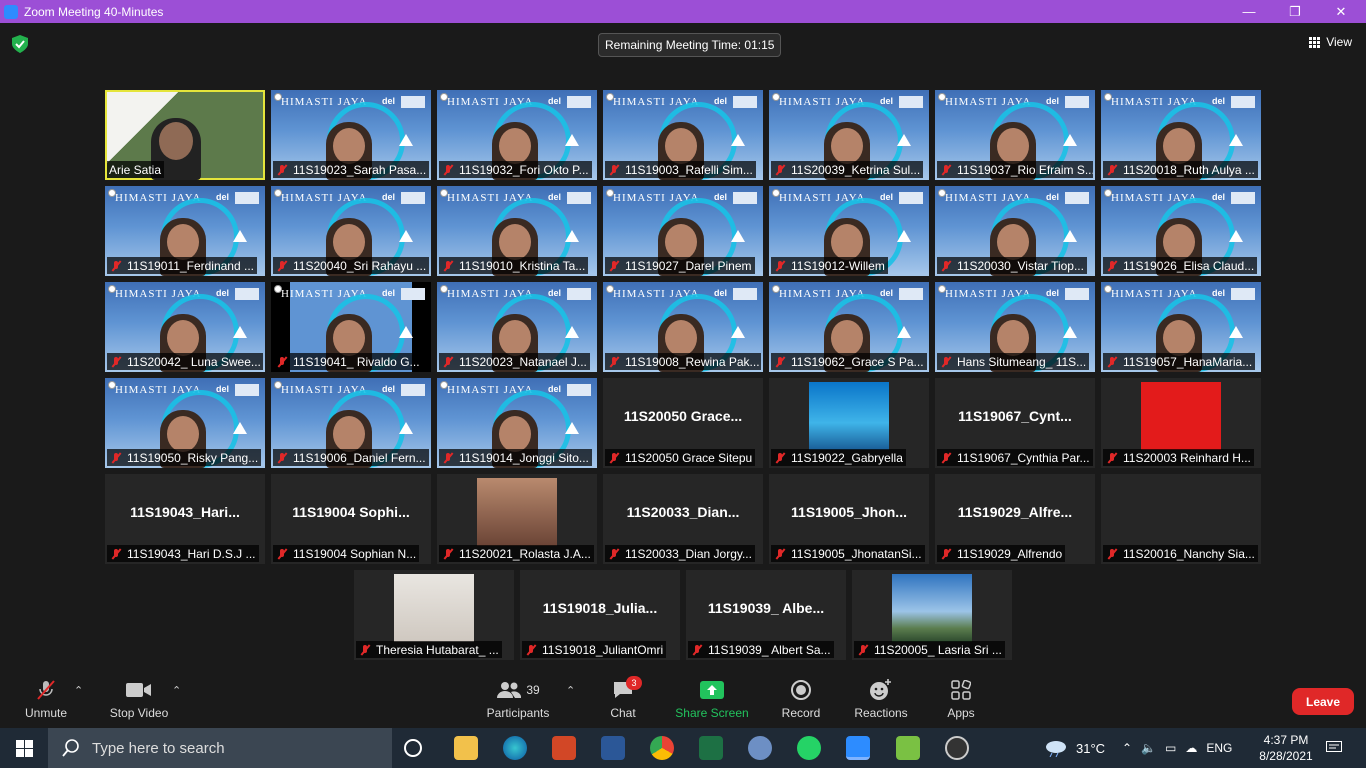  I want to click on obs-icon, so click(957, 748).